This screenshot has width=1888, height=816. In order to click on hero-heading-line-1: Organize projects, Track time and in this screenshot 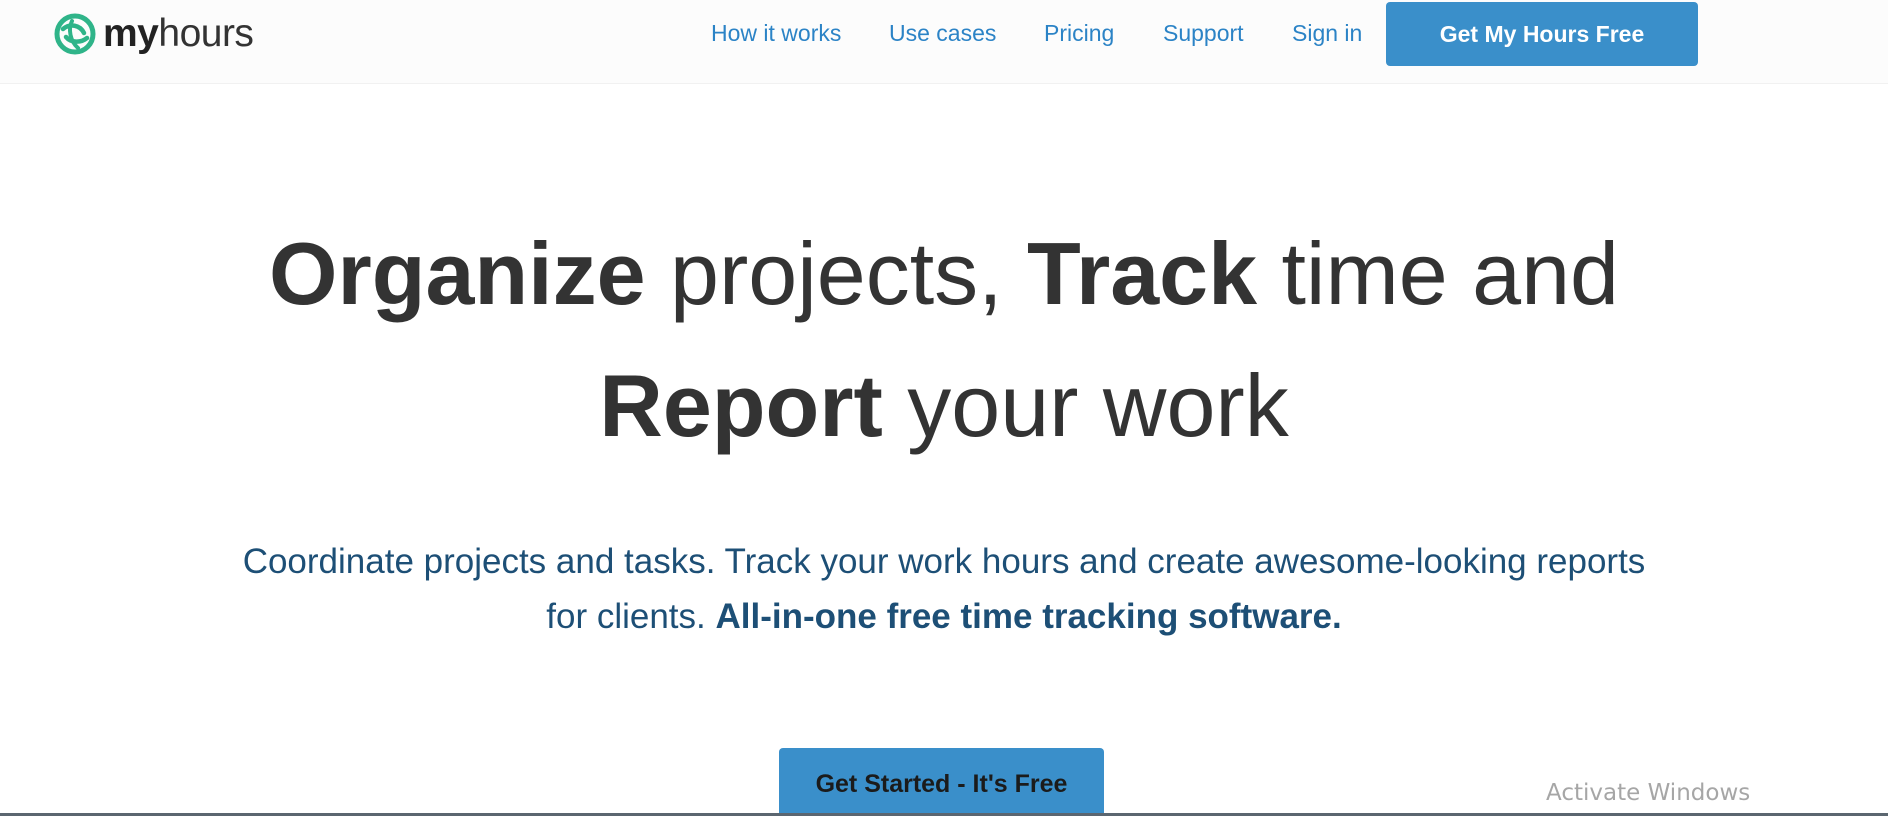, I will do `click(944, 274)`.